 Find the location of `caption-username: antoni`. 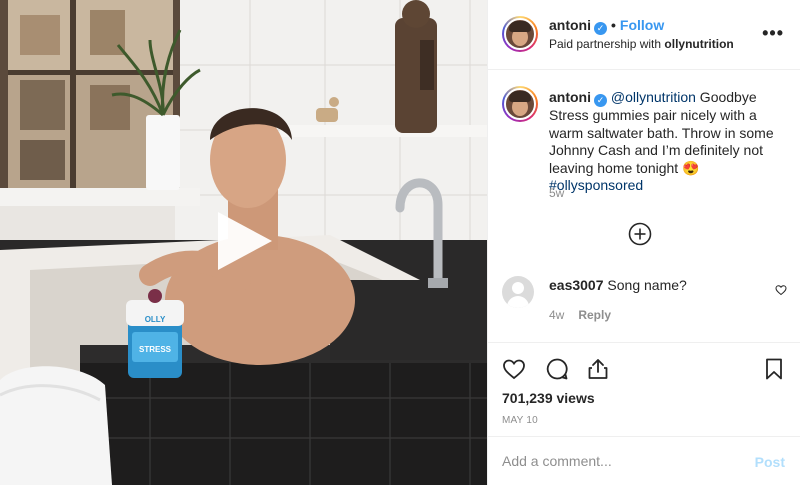

caption-username: antoni is located at coordinates (570, 97).